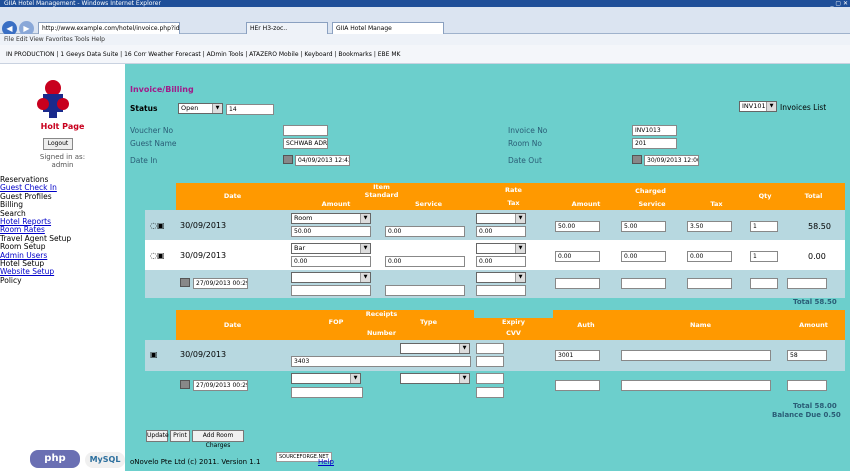 The height and width of the screenshot is (471, 850). What do you see at coordinates (381, 361) in the screenshot?
I see `receipt-number-input: 3403` at bounding box center [381, 361].